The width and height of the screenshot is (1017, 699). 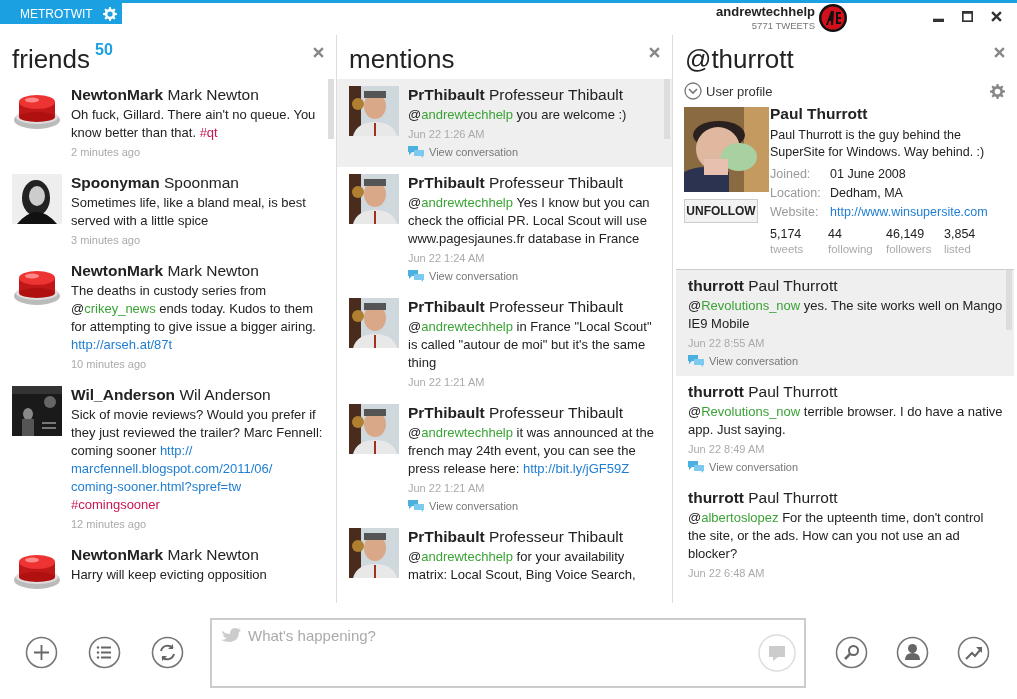 I want to click on tweet-time: Jun 22 8:49 AM, so click(x=726, y=449).